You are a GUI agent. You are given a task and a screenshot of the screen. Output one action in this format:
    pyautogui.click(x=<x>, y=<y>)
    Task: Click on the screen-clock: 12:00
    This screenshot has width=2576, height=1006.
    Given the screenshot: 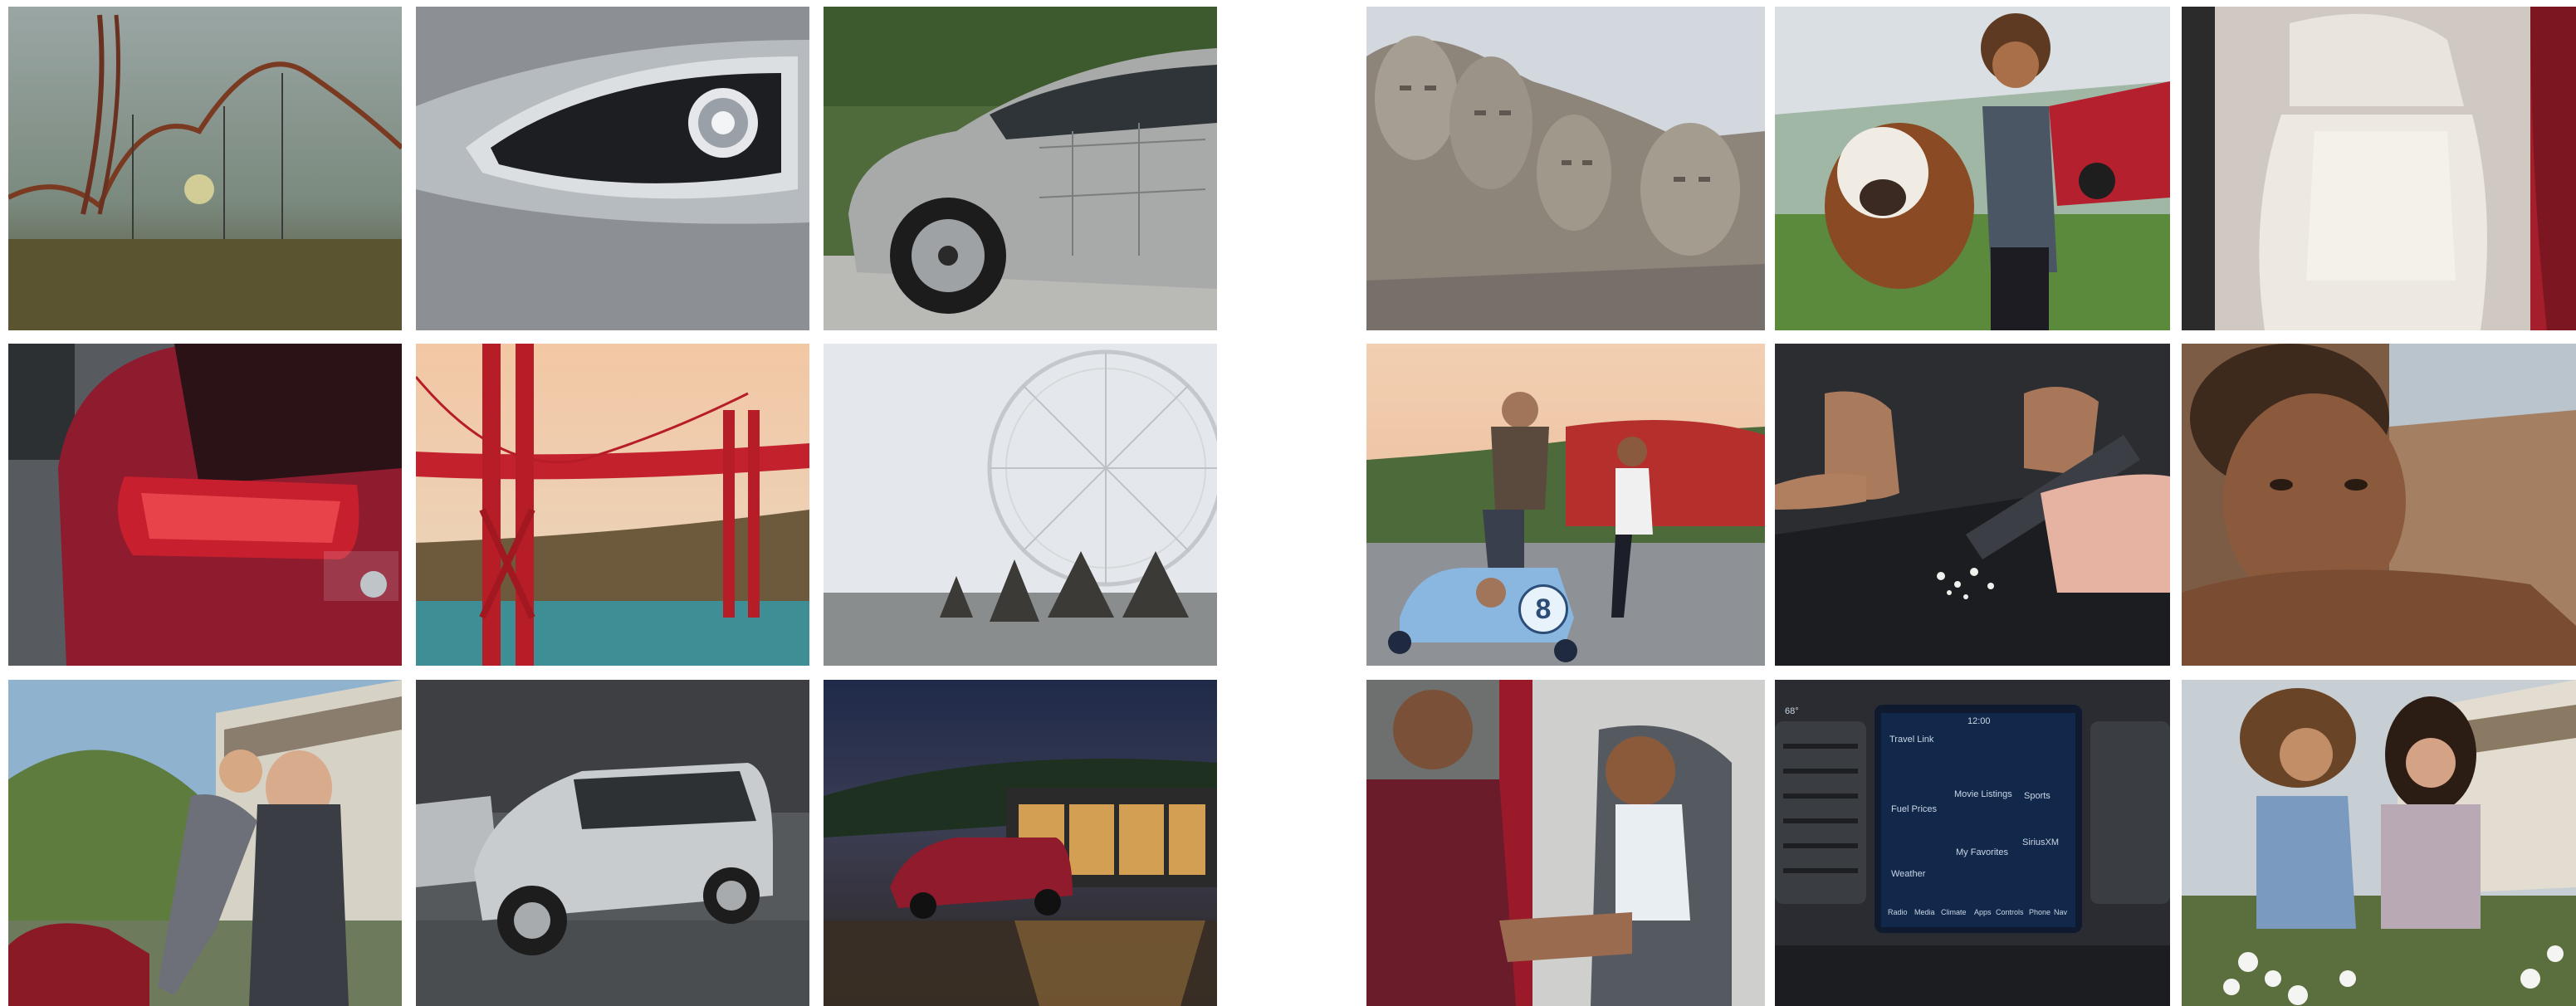 What is the action you would take?
    pyautogui.click(x=1979, y=721)
    